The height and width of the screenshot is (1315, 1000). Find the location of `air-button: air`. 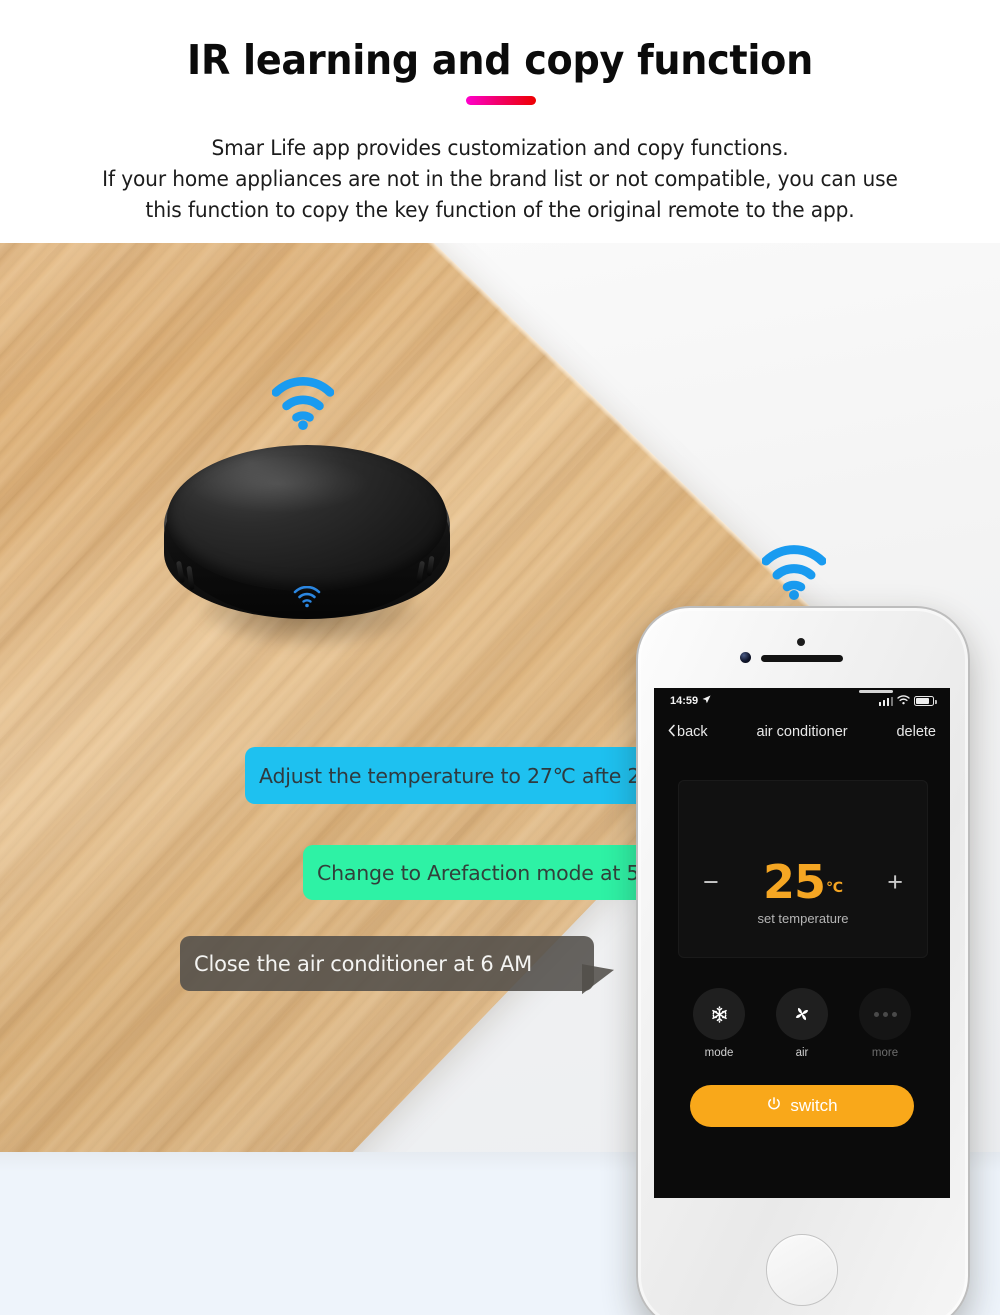

air-button: air is located at coordinates (802, 1023).